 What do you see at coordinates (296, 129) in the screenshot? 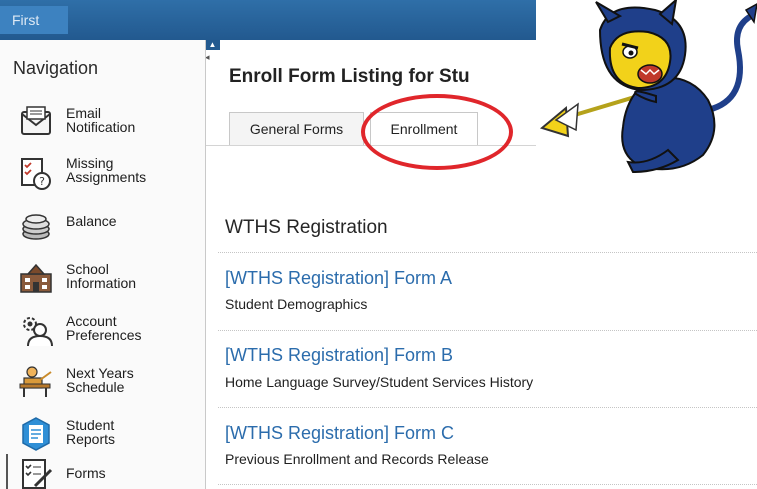
I see `tab-general-forms: General Forms` at bounding box center [296, 129].